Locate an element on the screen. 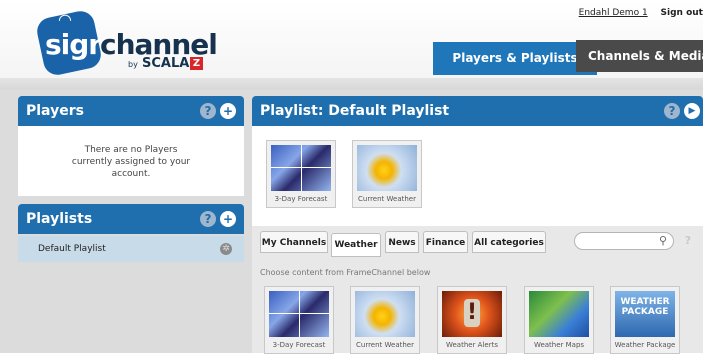 The image size is (703, 354). tab-my-channels: My Channels is located at coordinates (294, 242).